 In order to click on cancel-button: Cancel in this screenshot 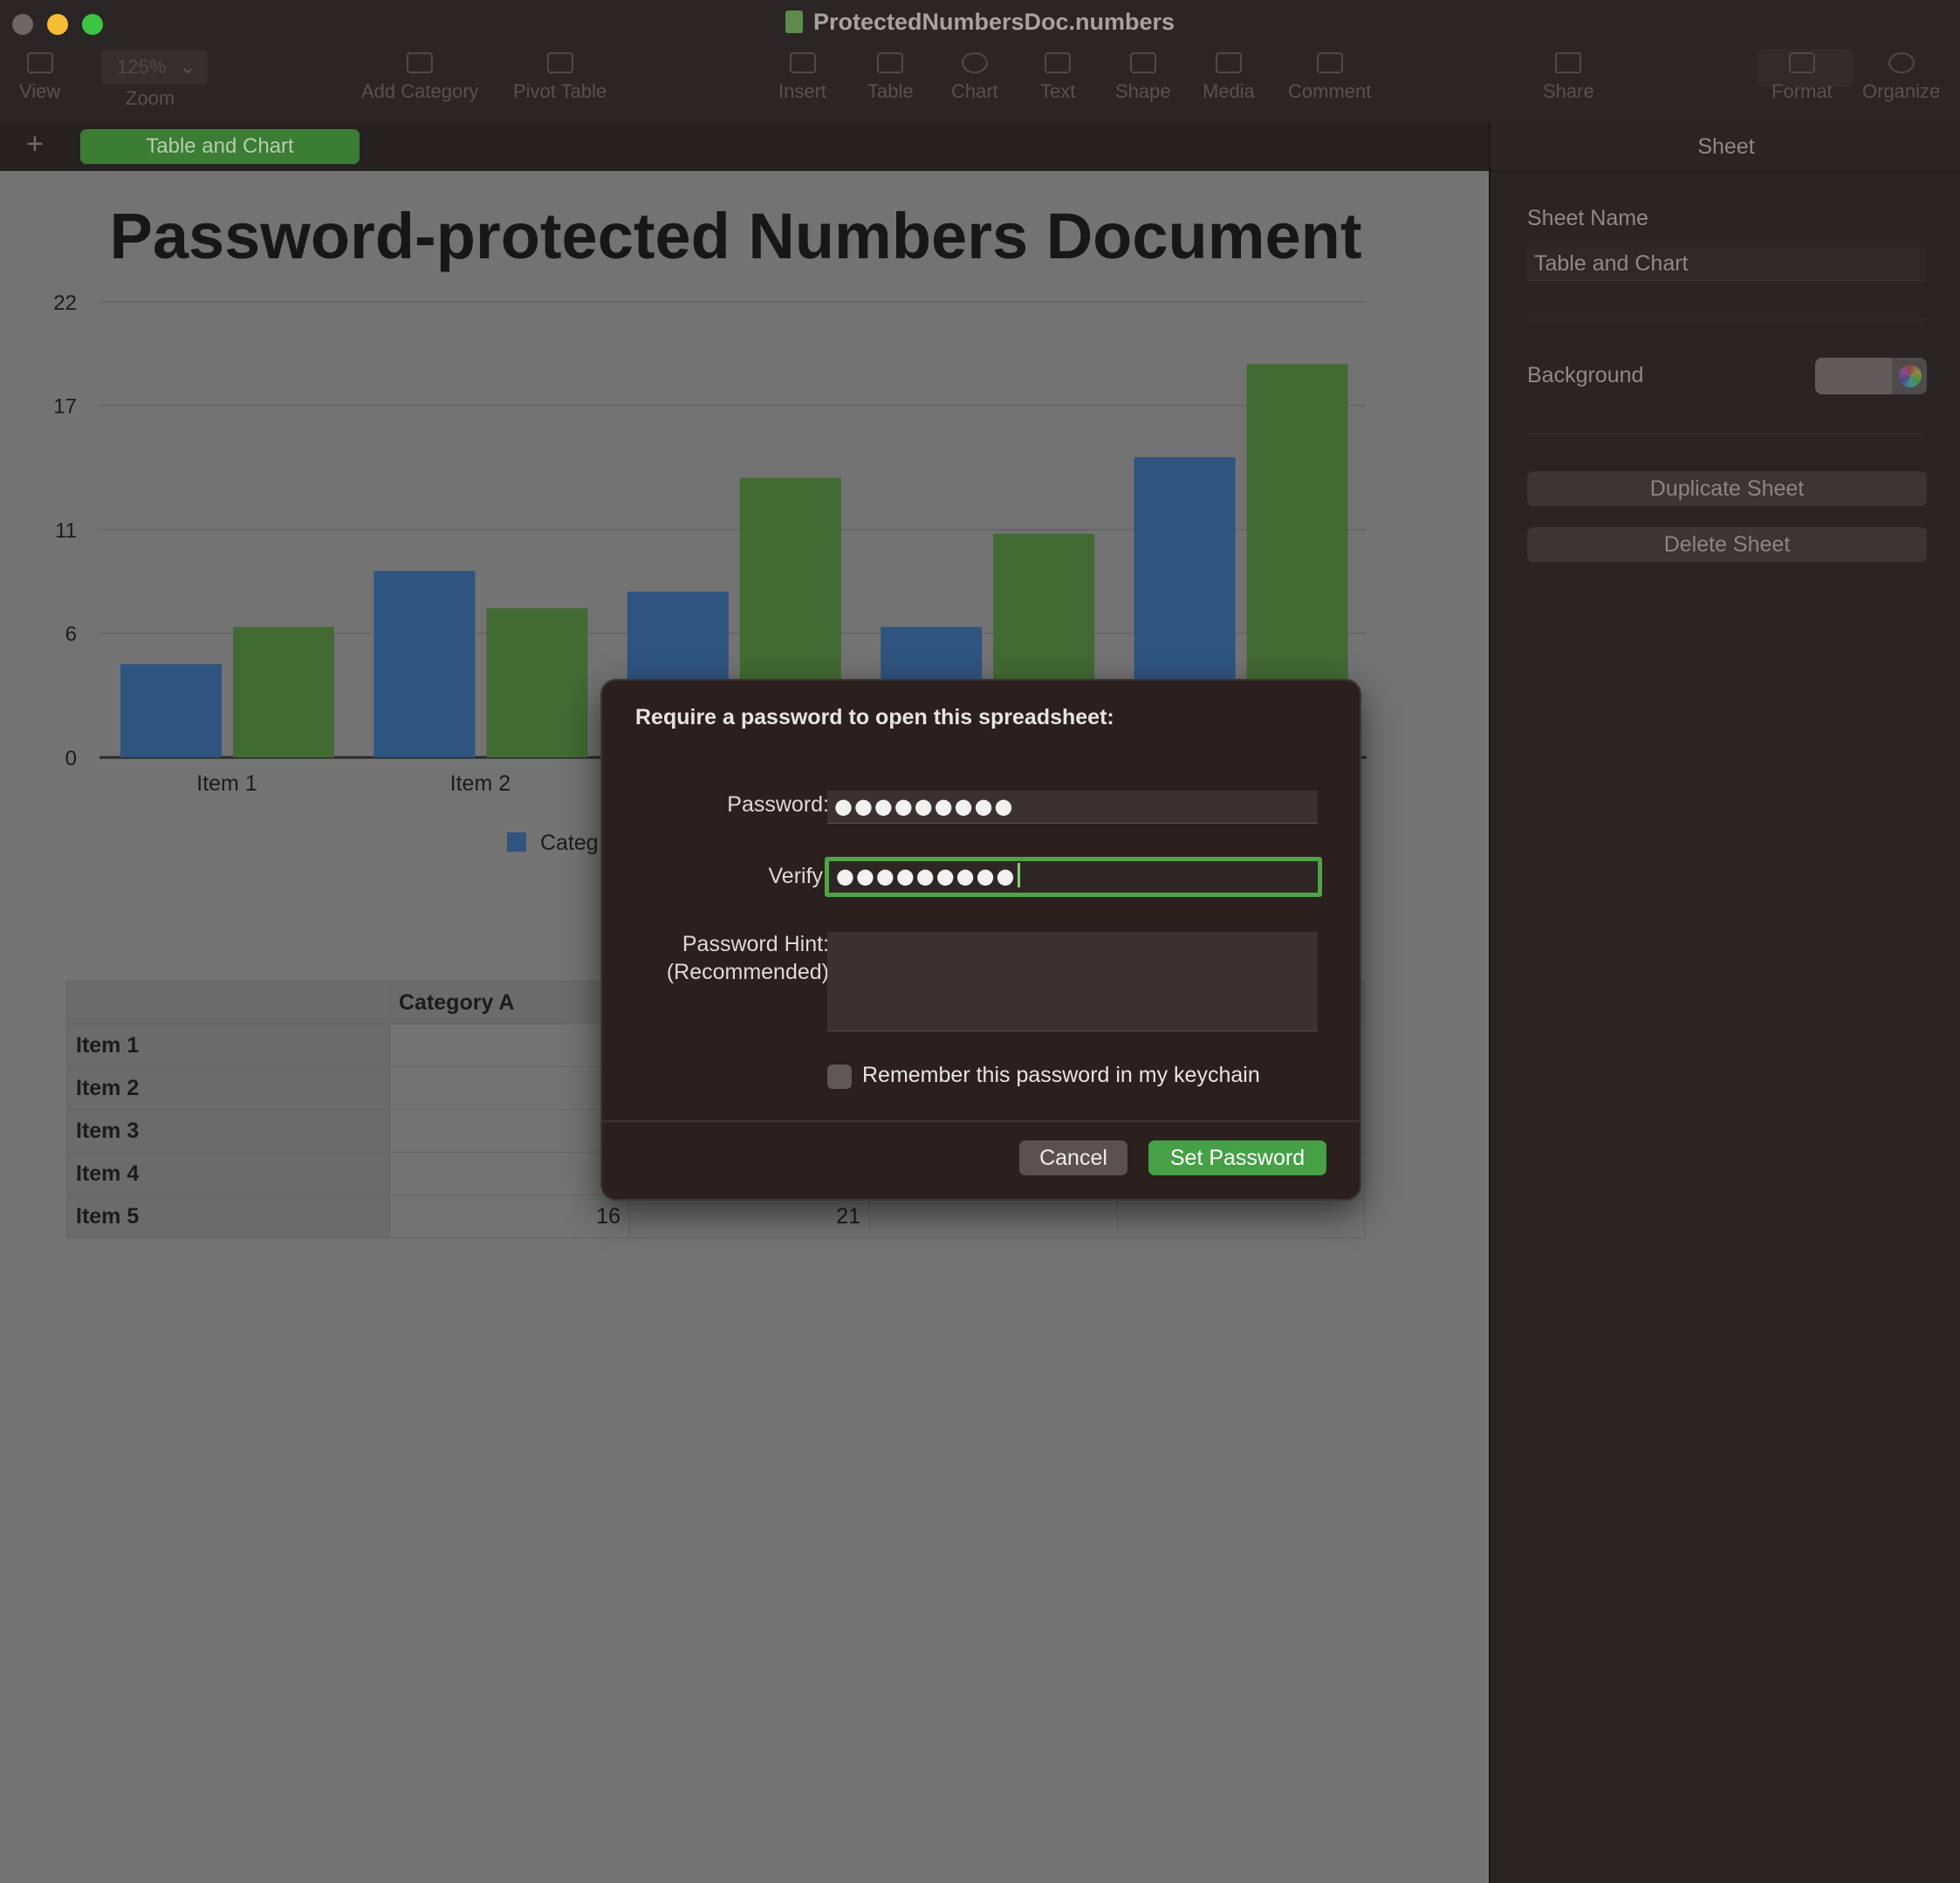, I will do `click(1073, 1157)`.